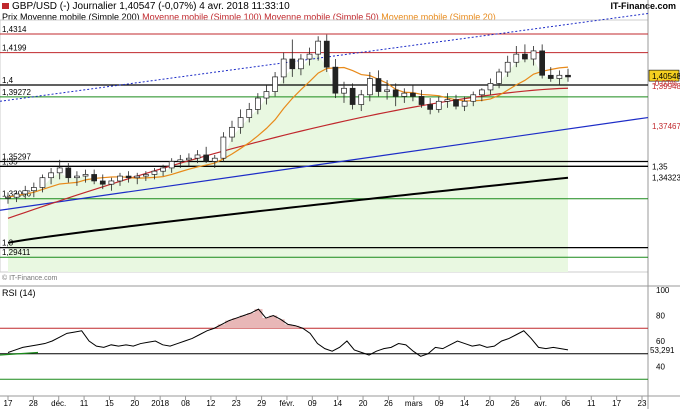 This screenshot has width=680, height=409. What do you see at coordinates (14, 29) in the screenshot?
I see `level-label: 1,4314` at bounding box center [14, 29].